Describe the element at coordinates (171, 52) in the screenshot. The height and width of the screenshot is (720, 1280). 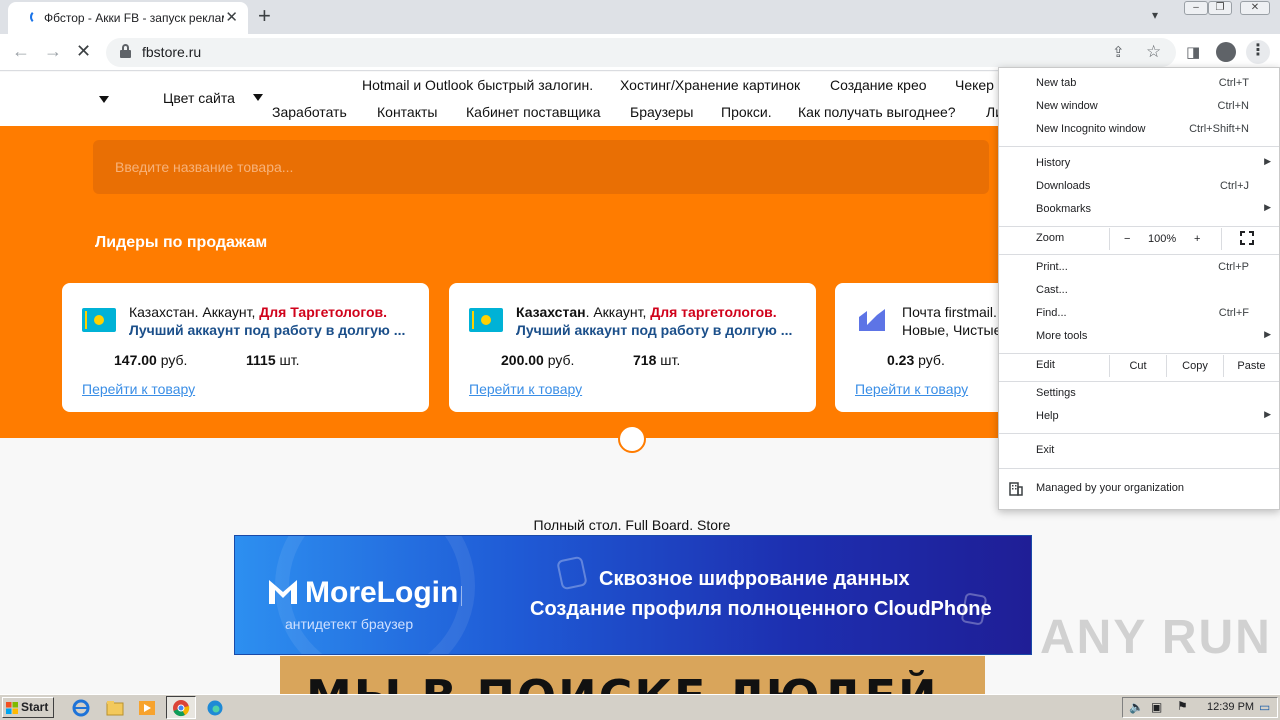
I see `url-text: fbstore.ru` at that location.